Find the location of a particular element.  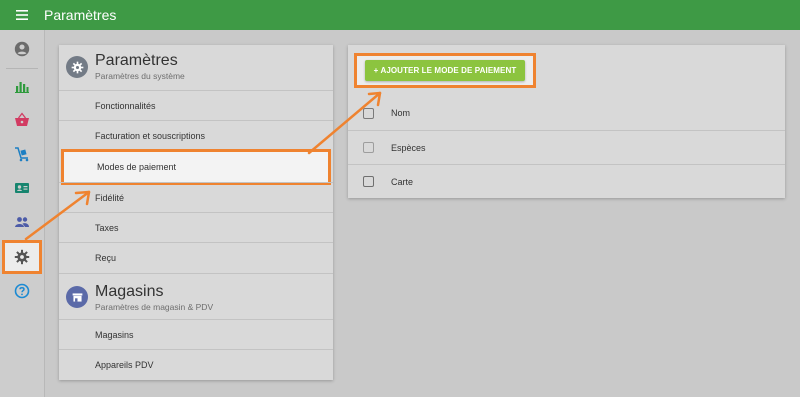

reports-icon is located at coordinates (22, 86).